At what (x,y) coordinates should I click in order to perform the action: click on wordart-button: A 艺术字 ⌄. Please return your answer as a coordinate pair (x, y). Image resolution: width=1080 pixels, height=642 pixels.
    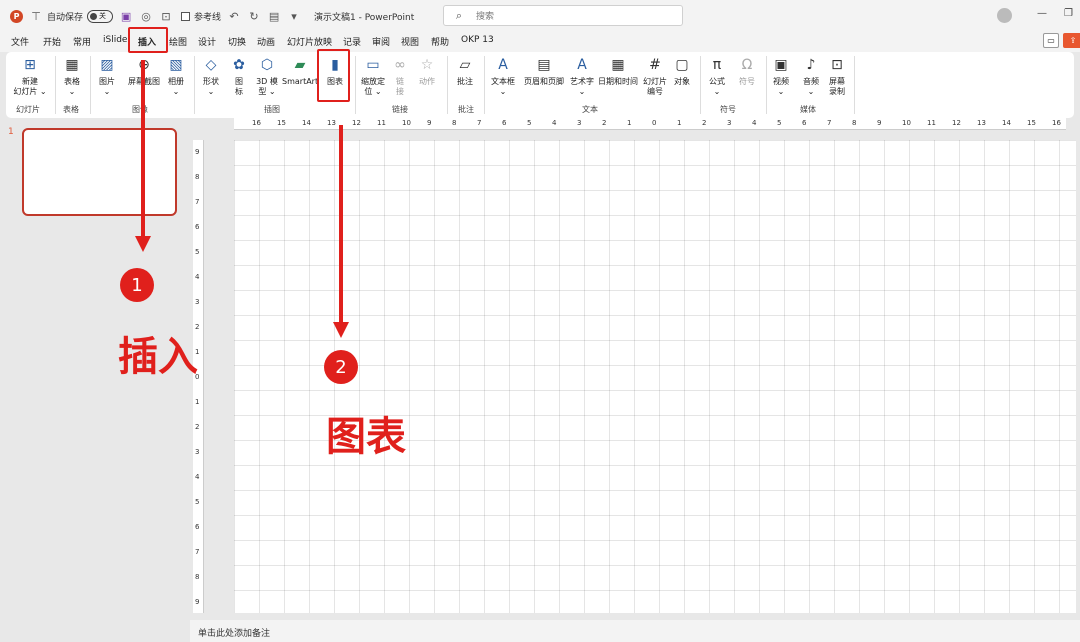
    Looking at the image, I should click on (582, 76).